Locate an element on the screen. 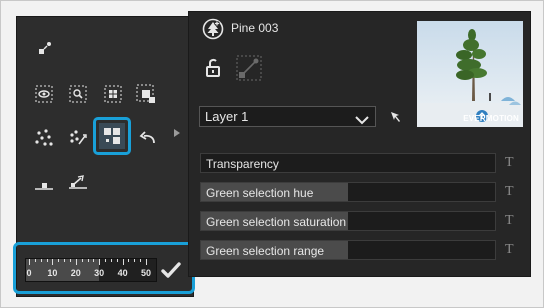 This screenshot has height=308, width=544. scatter-single-icon is located at coordinates (46, 48).